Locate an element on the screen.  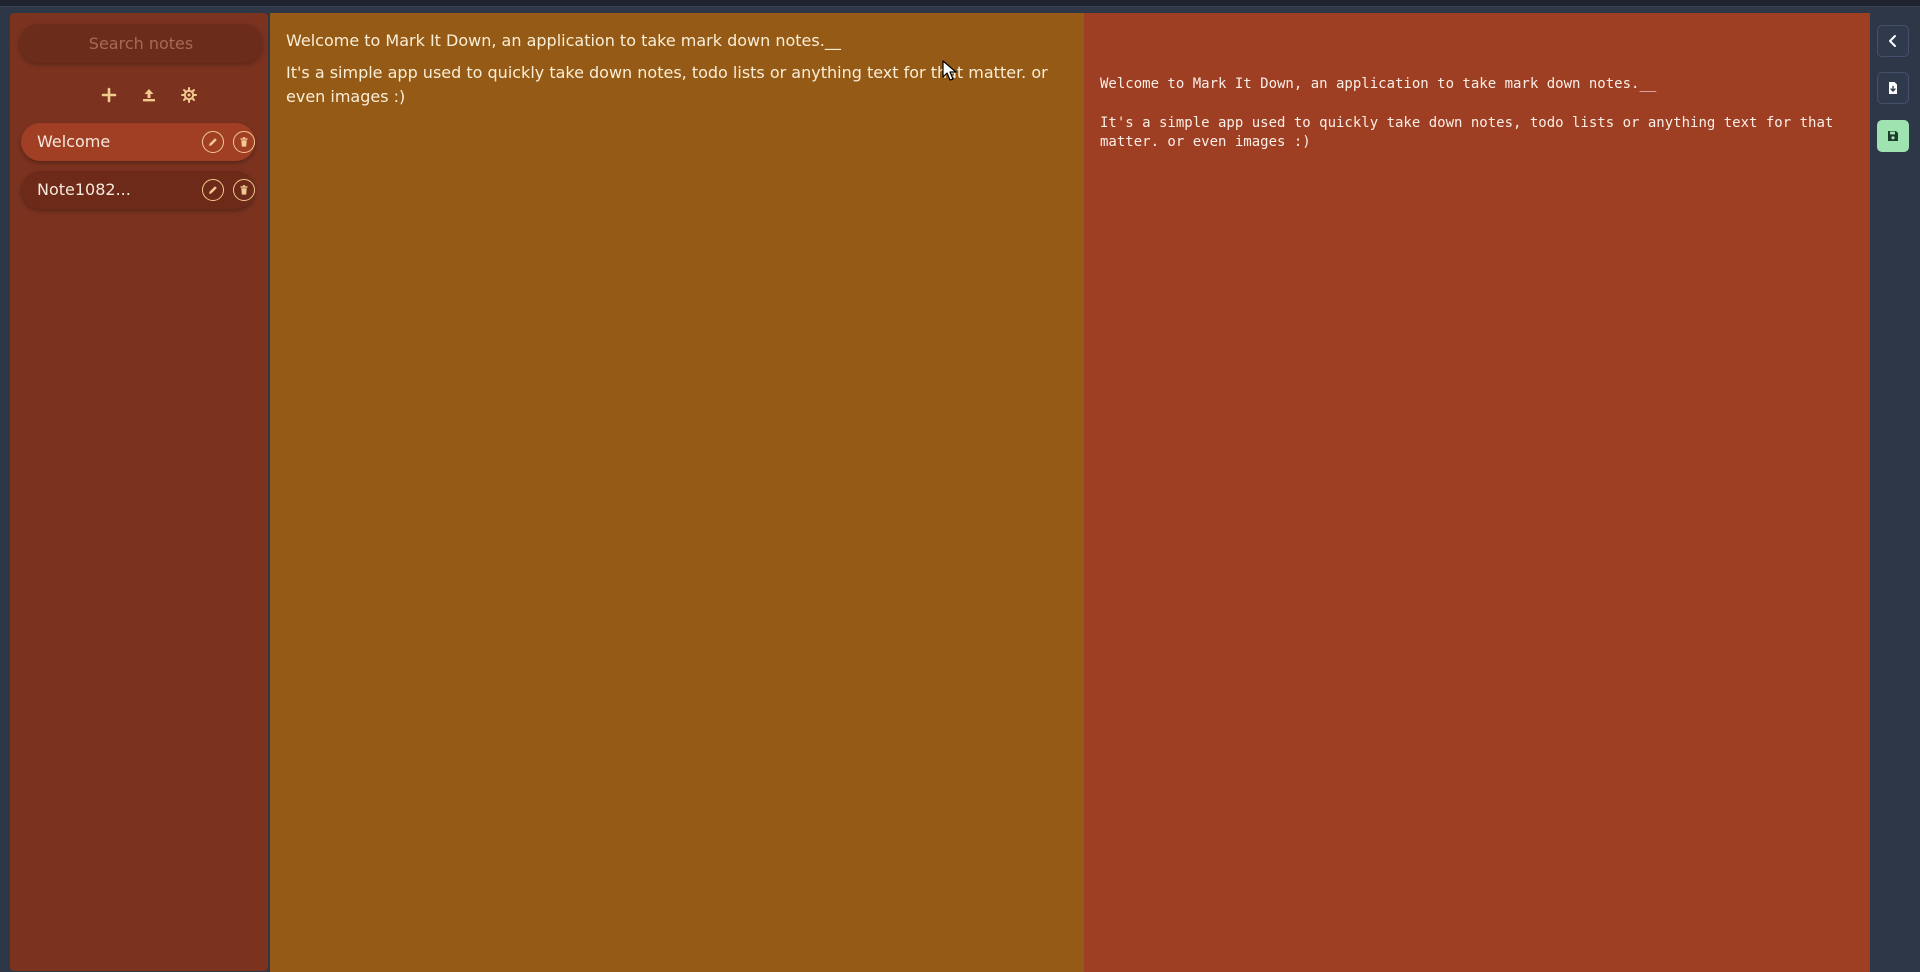
export-button is located at coordinates (1893, 88).